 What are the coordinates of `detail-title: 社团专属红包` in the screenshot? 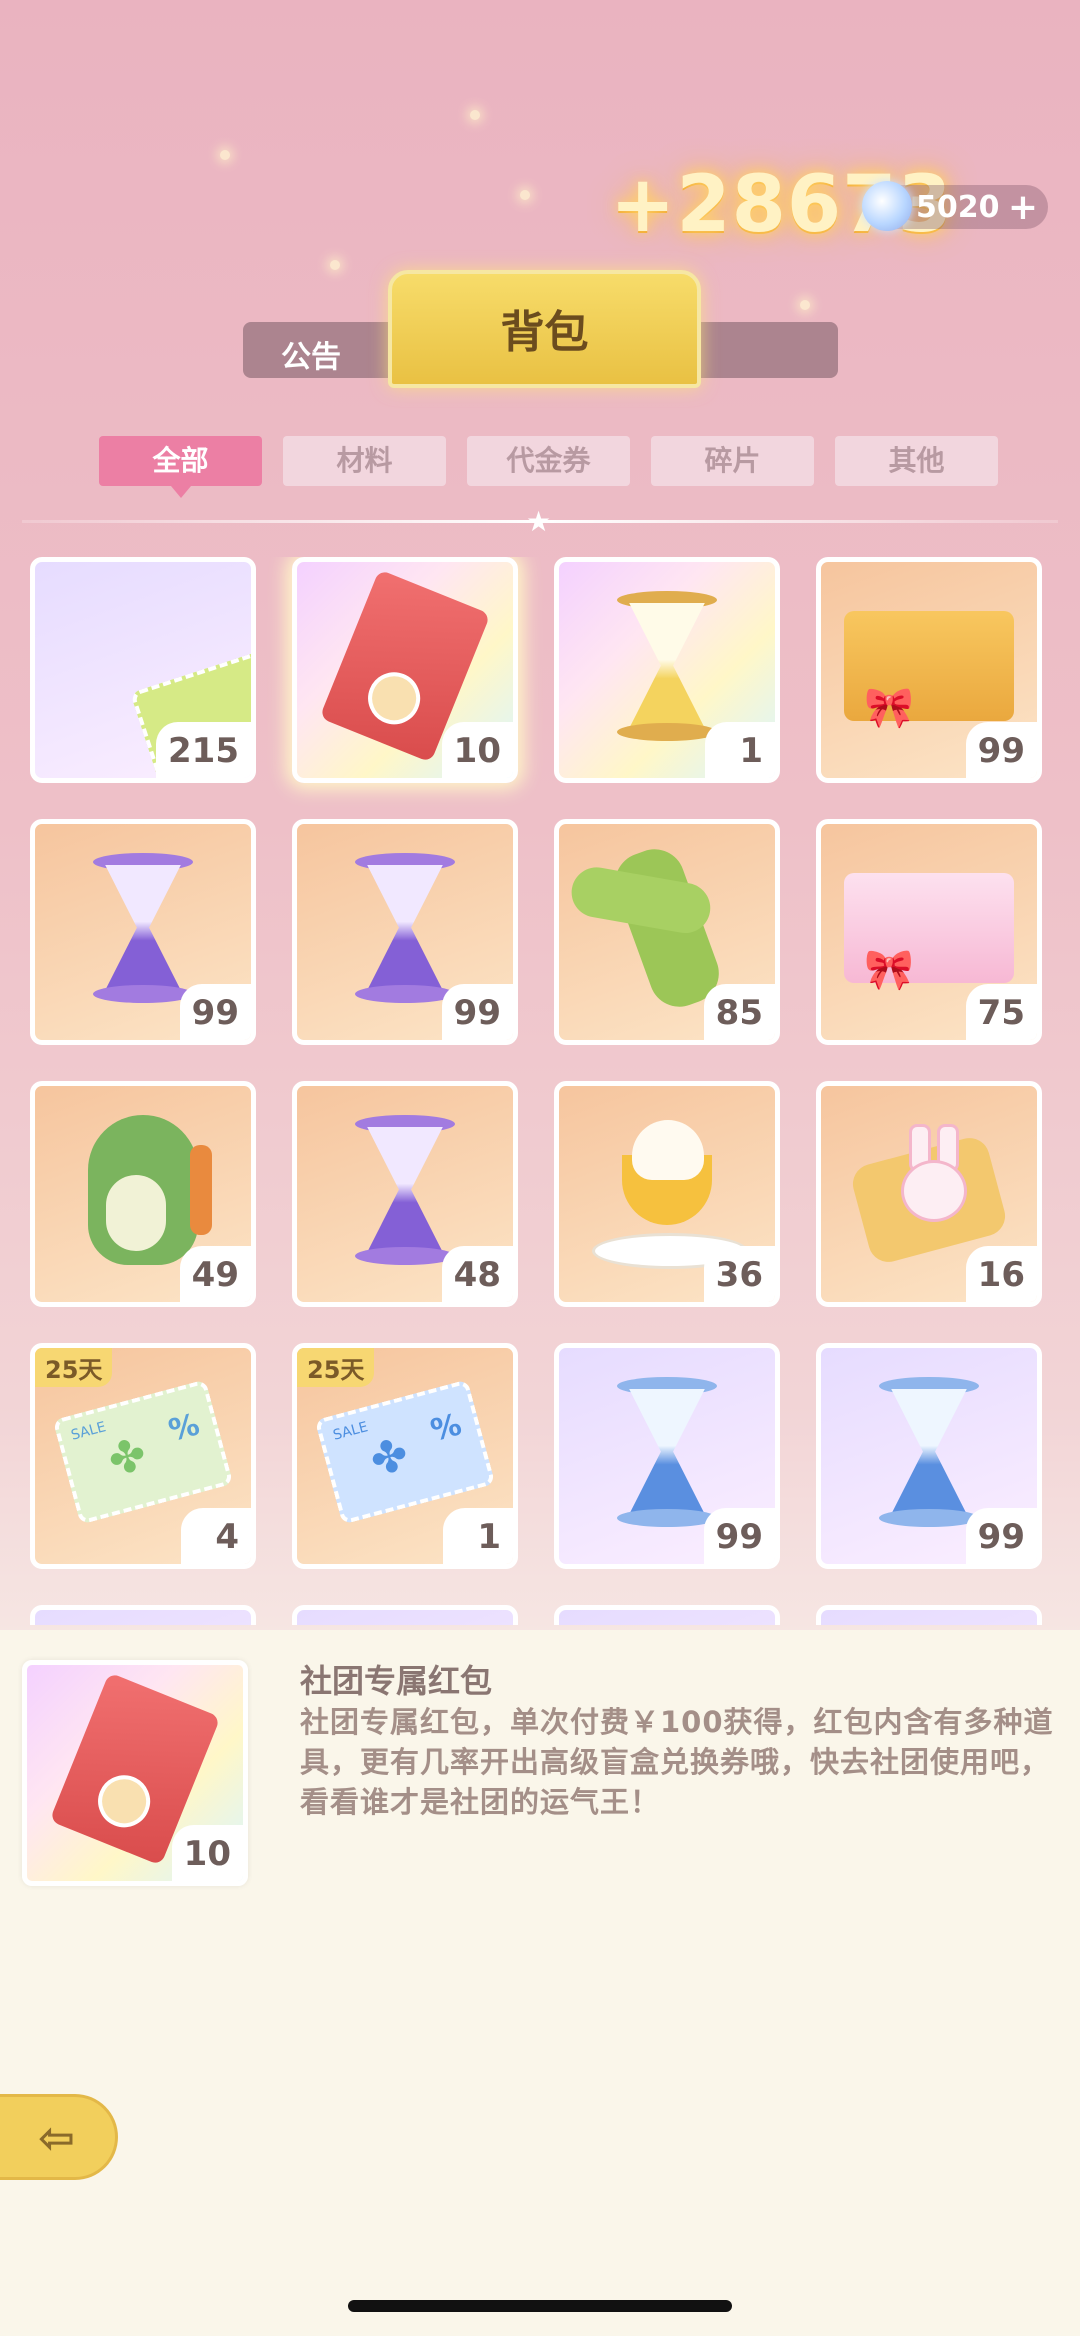 It's located at (396, 1681).